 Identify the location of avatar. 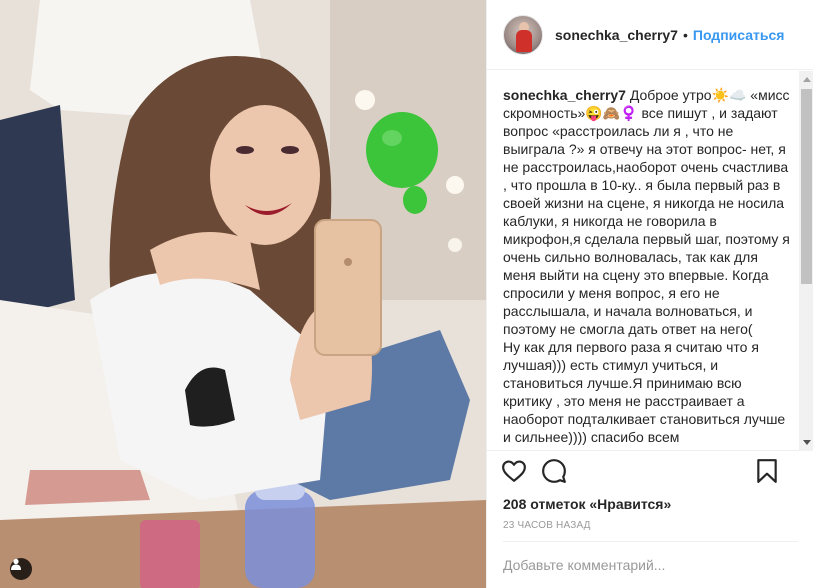
(523, 34).